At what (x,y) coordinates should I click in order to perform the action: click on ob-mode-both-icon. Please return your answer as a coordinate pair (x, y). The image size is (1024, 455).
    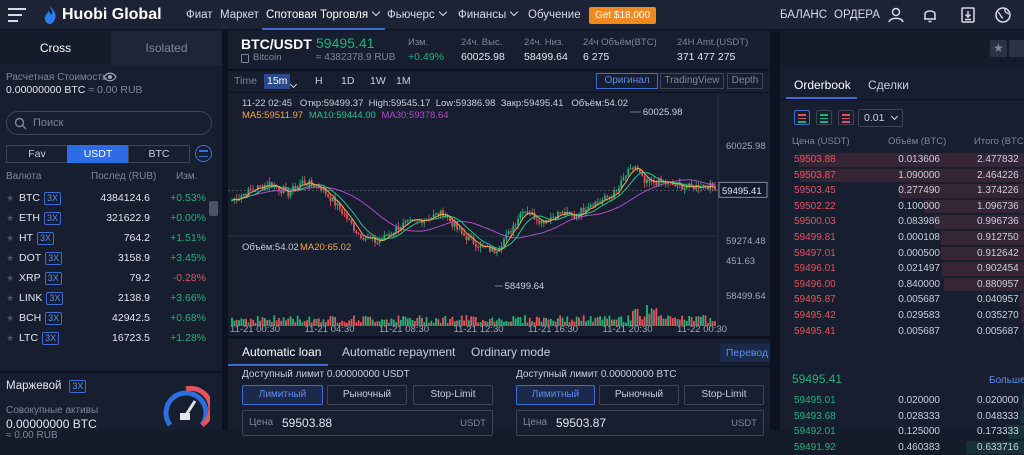
    Looking at the image, I should click on (802, 117).